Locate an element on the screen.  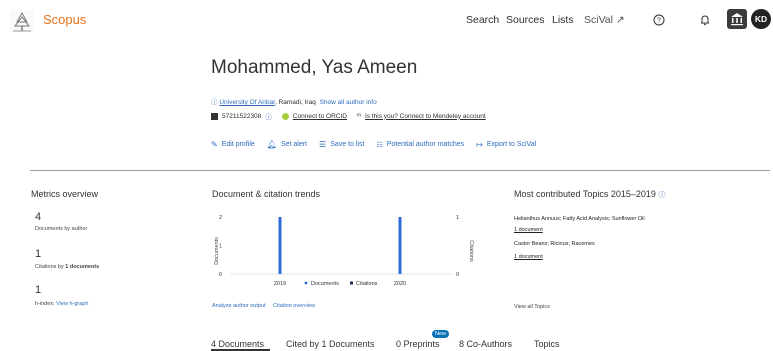
connect-orcid-link: Connect to ORCID is located at coordinates (320, 116).